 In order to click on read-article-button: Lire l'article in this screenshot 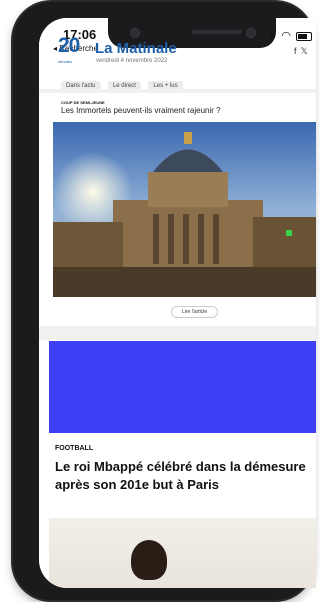, I will do `click(195, 312)`.